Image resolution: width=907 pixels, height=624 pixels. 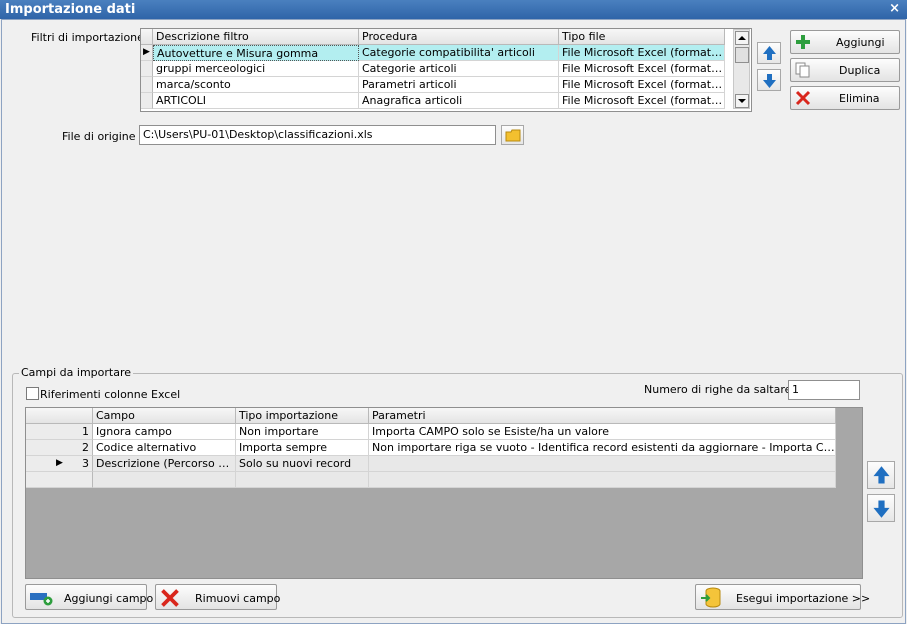 I want to click on field-row-header: ▶ 3, so click(x=59, y=464).